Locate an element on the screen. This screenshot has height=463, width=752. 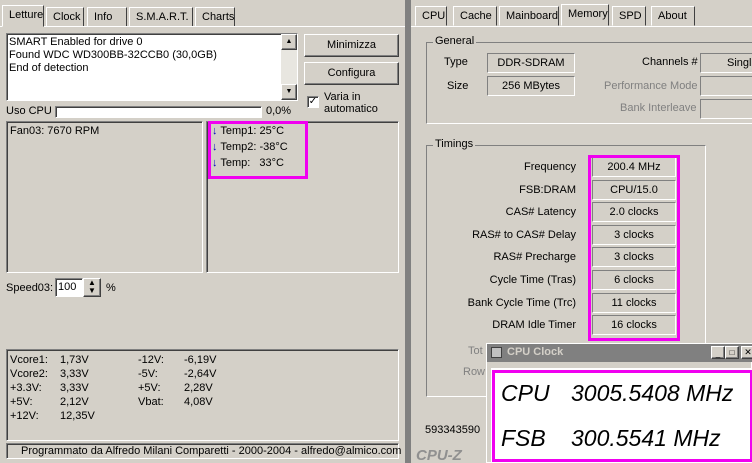
voltage-row: +12V: 12,35V is located at coordinates (65, 416).